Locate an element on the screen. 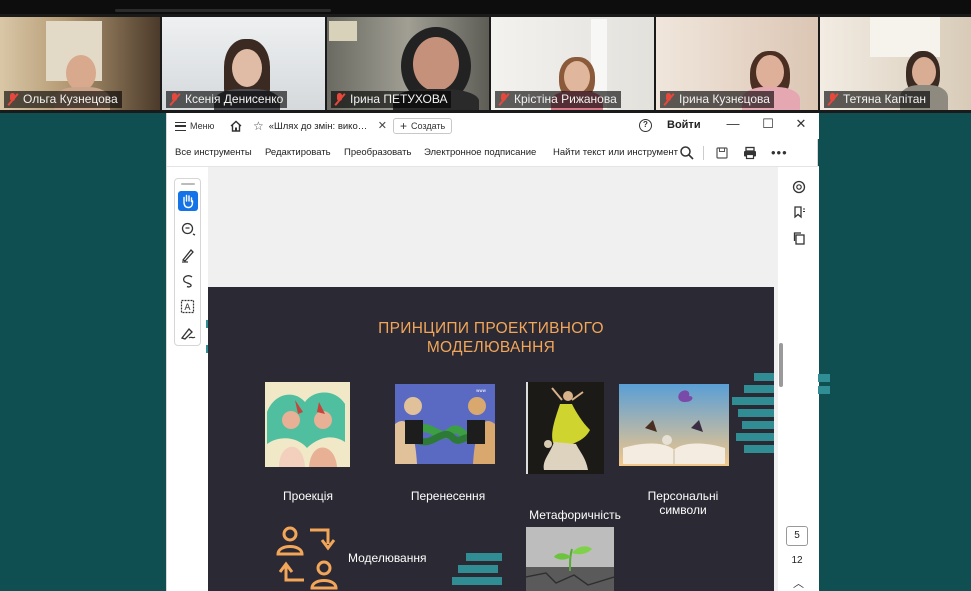  hand-tool-icon is located at coordinates (188, 201).